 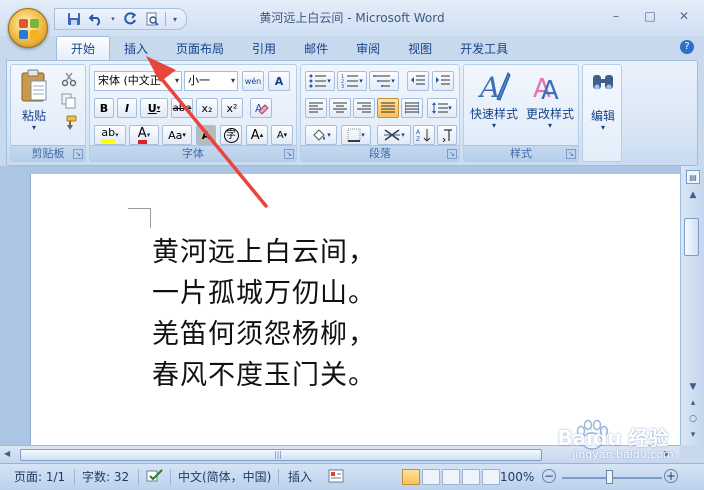 I want to click on decrease-indent-button, so click(x=418, y=81).